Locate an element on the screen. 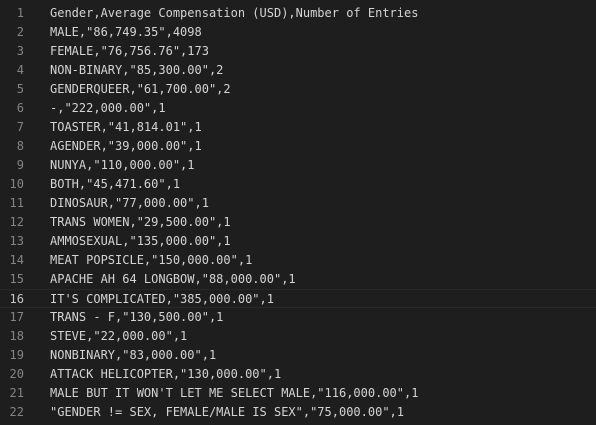 The width and height of the screenshot is (596, 425). editor-line: 8 AGENDER,"39,000.00",1 is located at coordinates (298, 146).